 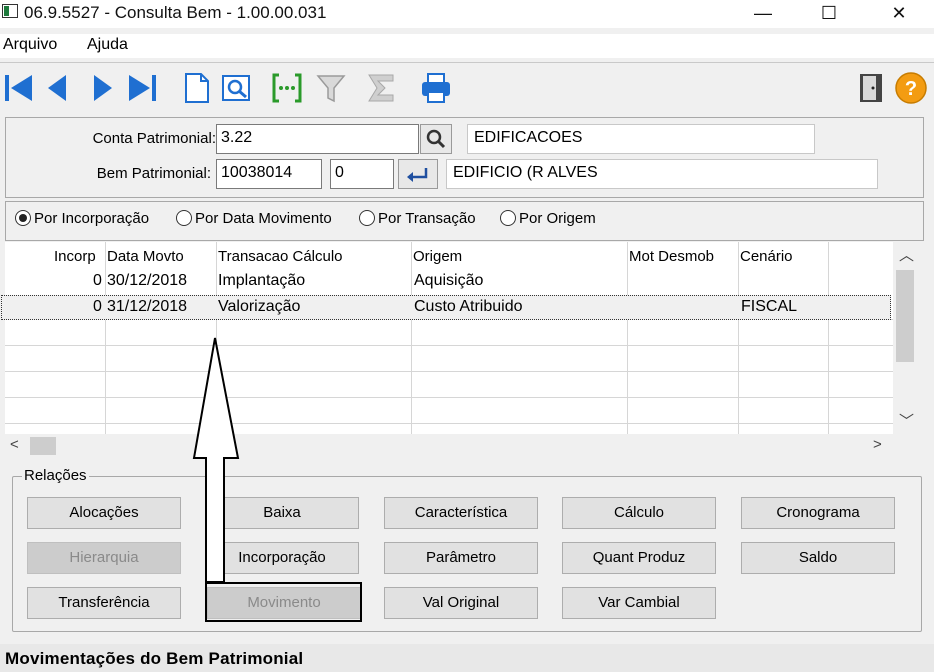 What do you see at coordinates (197, 88) in the screenshot?
I see `new-document-icon` at bounding box center [197, 88].